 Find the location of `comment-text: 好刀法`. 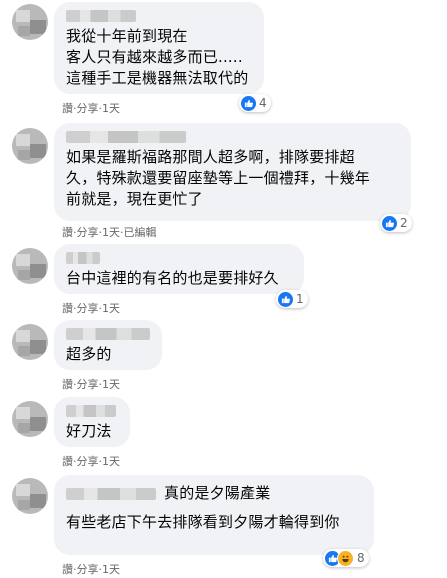

comment-text: 好刀法 is located at coordinates (89, 431).